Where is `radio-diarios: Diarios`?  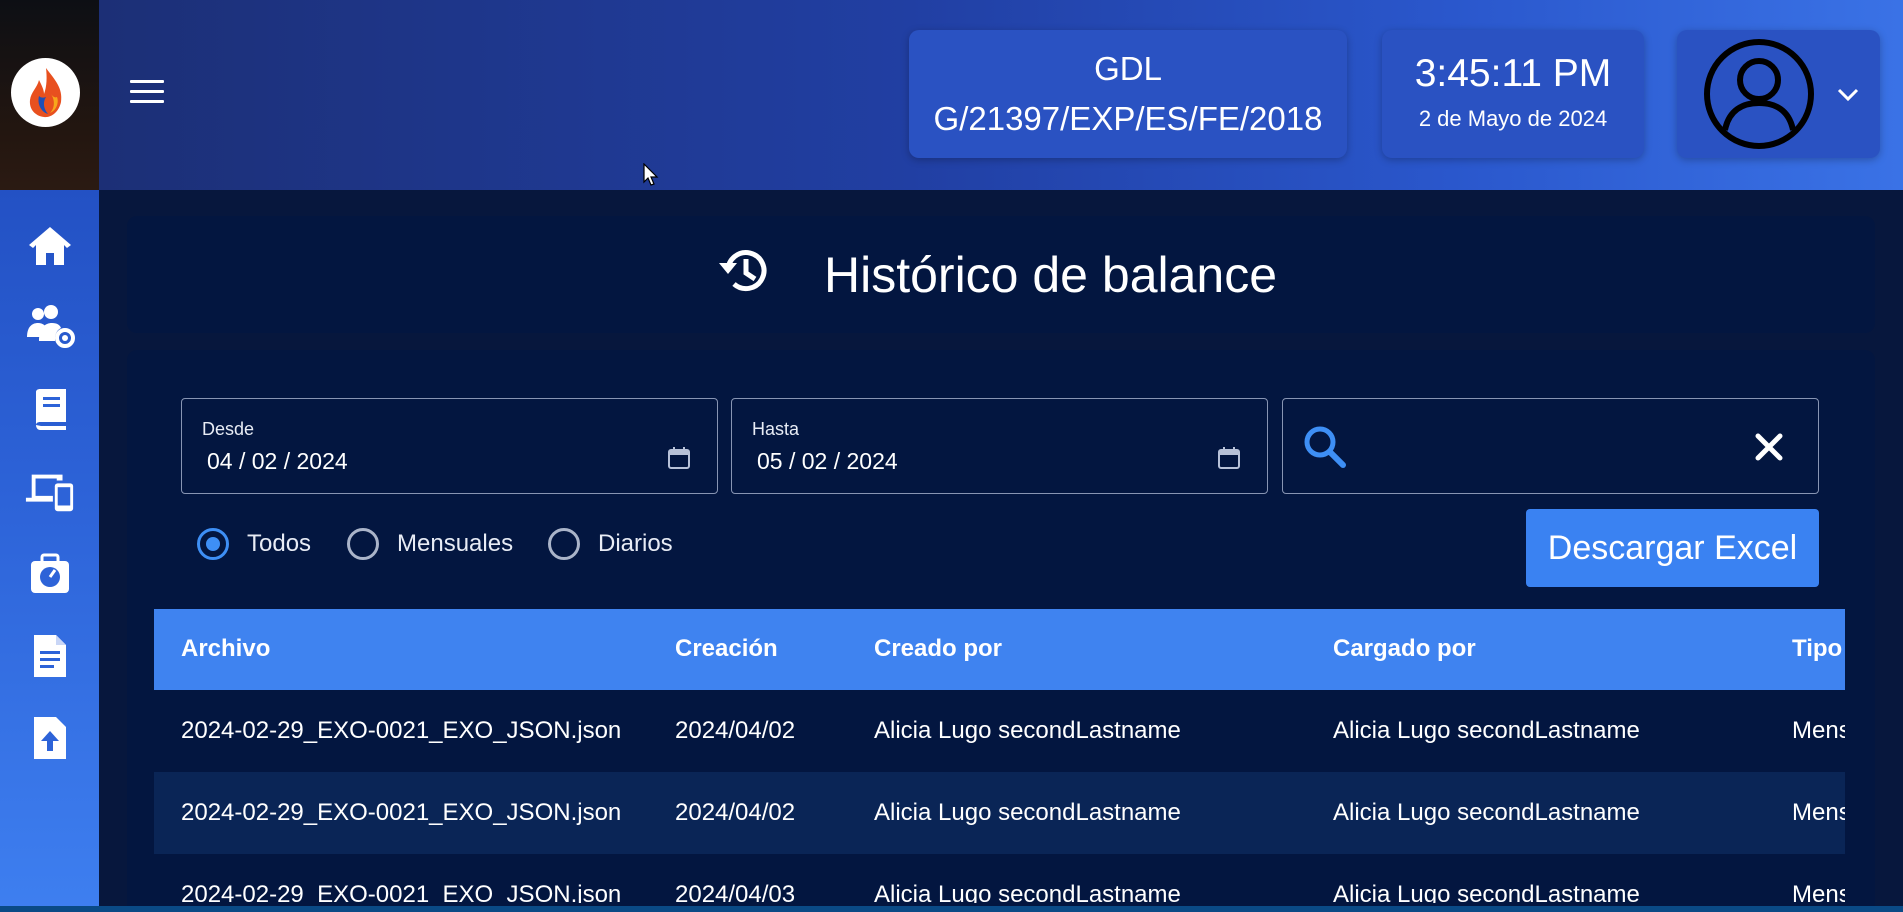
radio-diarios: Diarios is located at coordinates (610, 544).